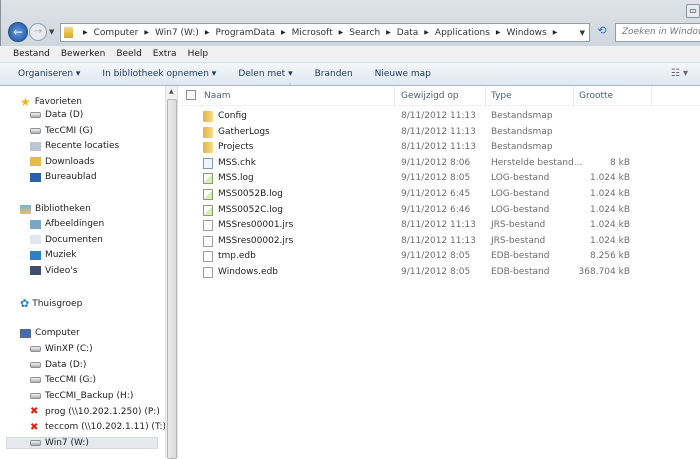 The image size is (700, 459). What do you see at coordinates (68, 32) in the screenshot?
I see `folder-icon` at bounding box center [68, 32].